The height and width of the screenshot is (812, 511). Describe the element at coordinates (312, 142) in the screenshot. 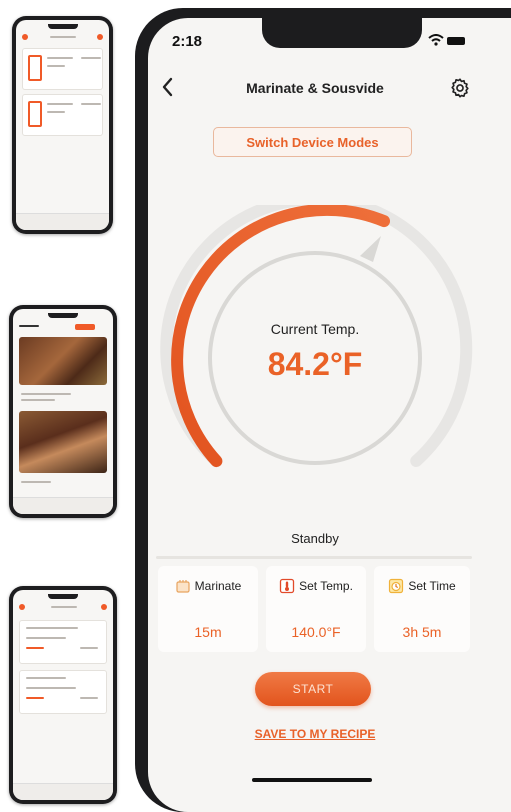

I see `switch-device-modes-button: Switch Device Modes` at that location.